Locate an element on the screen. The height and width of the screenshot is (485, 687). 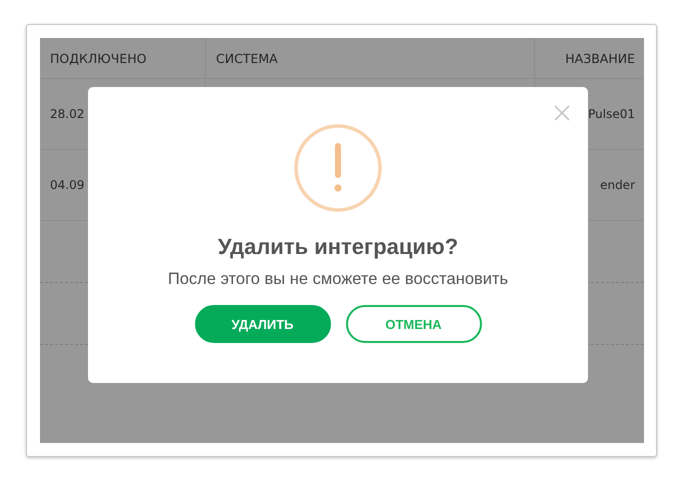
column-header: ПОДКЛЮЧЕНО is located at coordinates (98, 58).